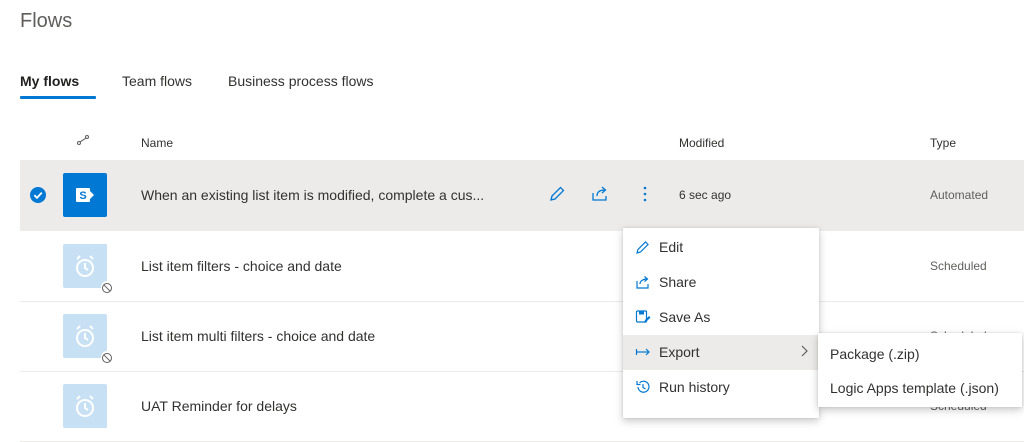 This screenshot has width=1024, height=442. What do you see at coordinates (721, 352) in the screenshot?
I see `menu-item-export: Export` at bounding box center [721, 352].